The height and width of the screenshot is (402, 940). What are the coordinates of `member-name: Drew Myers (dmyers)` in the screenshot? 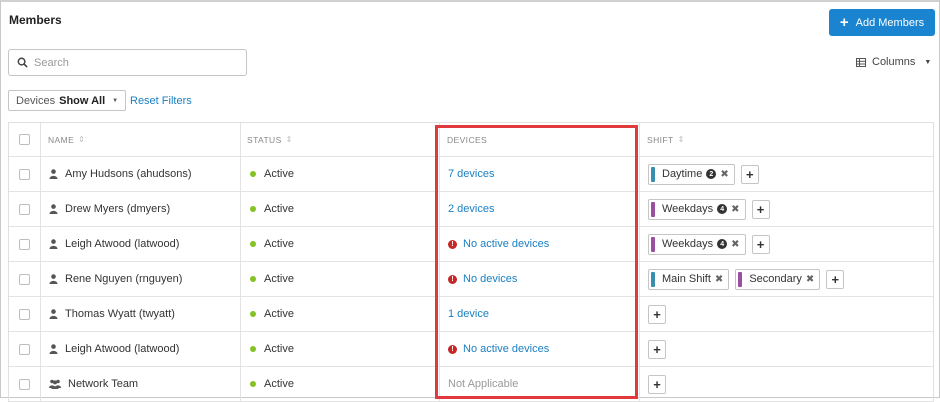 It's located at (109, 209).